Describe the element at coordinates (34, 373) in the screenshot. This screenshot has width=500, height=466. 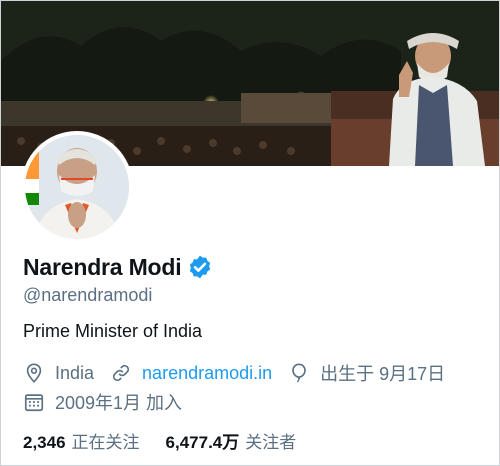
I see `map-pin-icon` at that location.